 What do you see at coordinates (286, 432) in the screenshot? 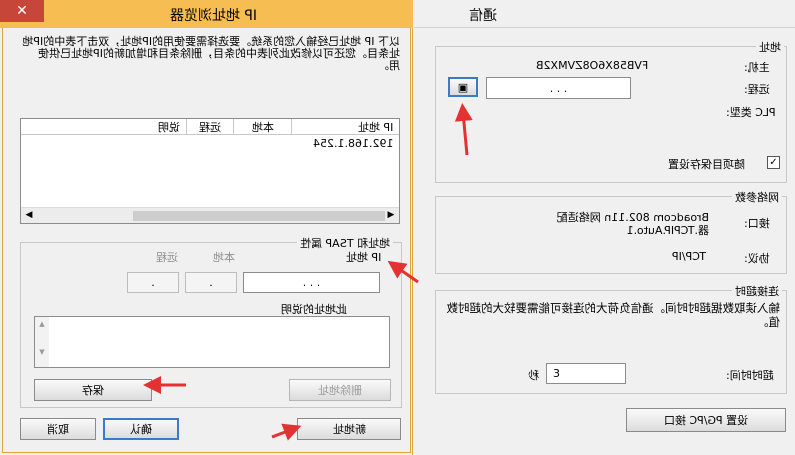
I see `arrow-to-new-address` at bounding box center [286, 432].